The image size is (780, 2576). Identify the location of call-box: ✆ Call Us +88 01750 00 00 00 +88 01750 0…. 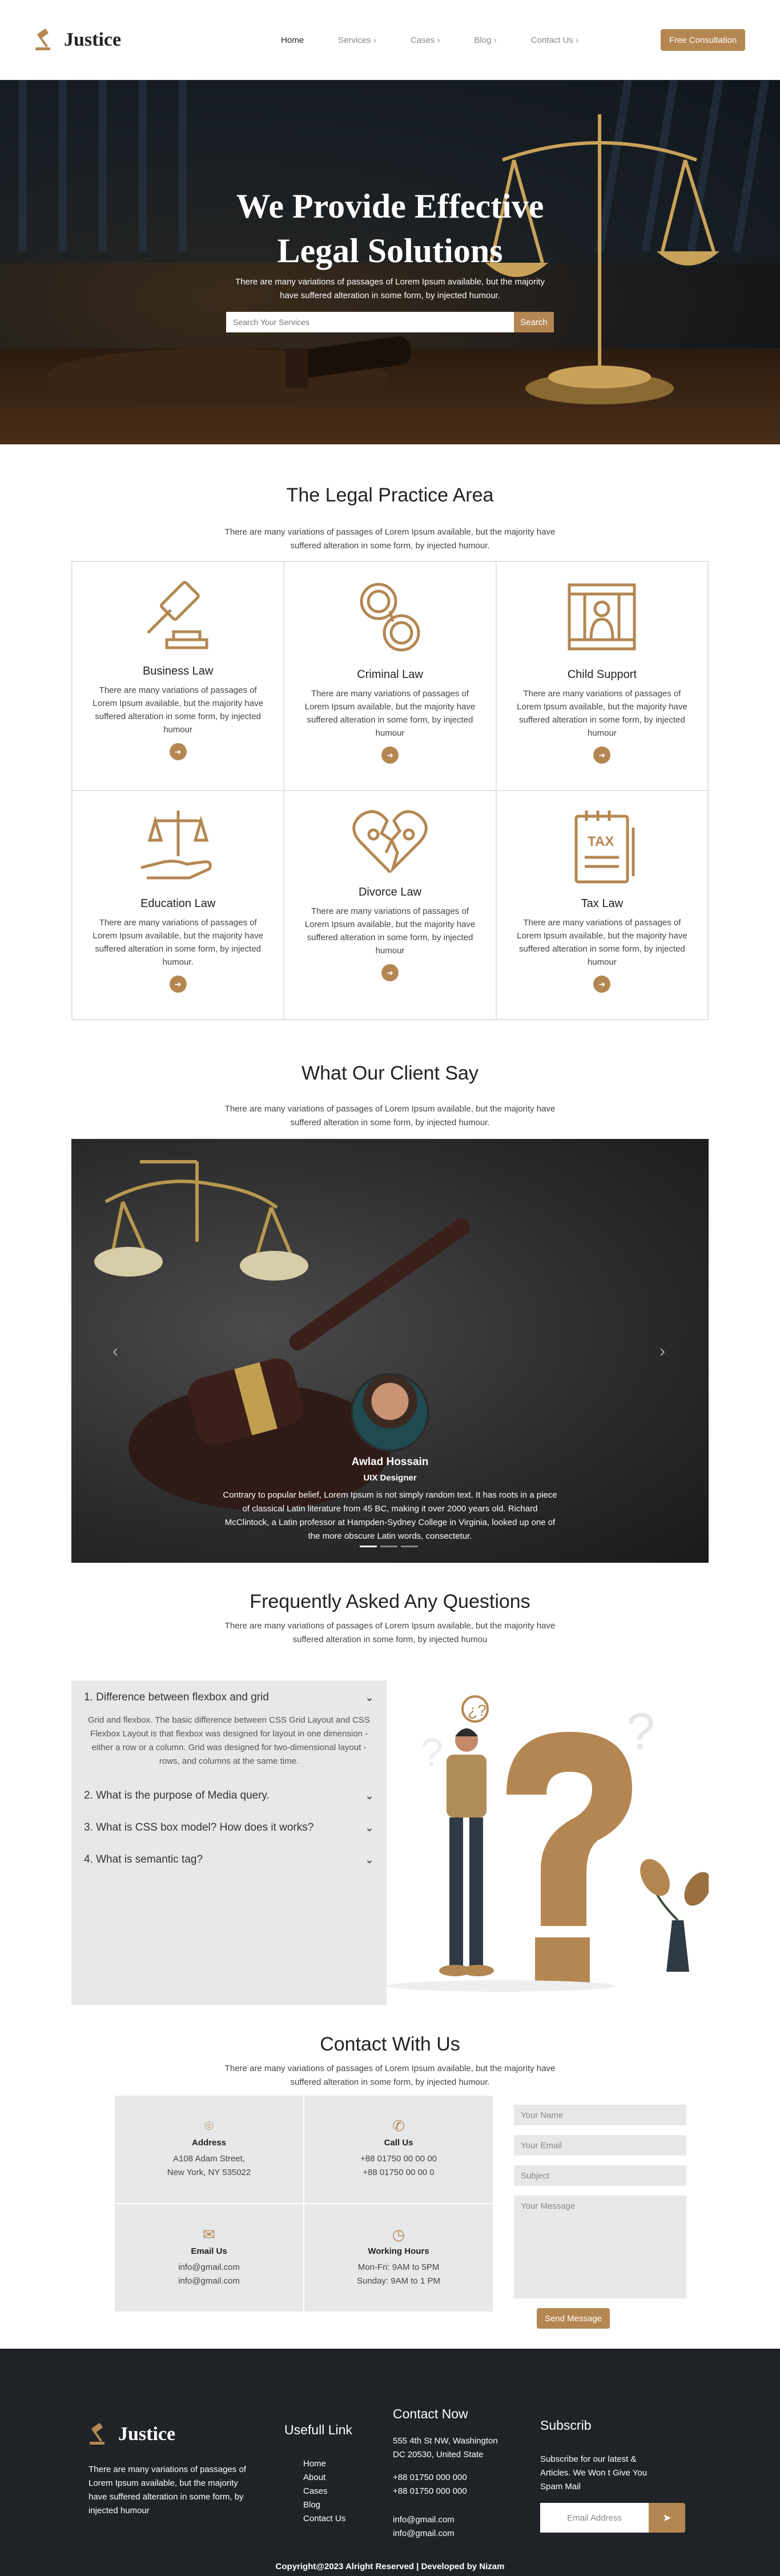
(398, 2149).